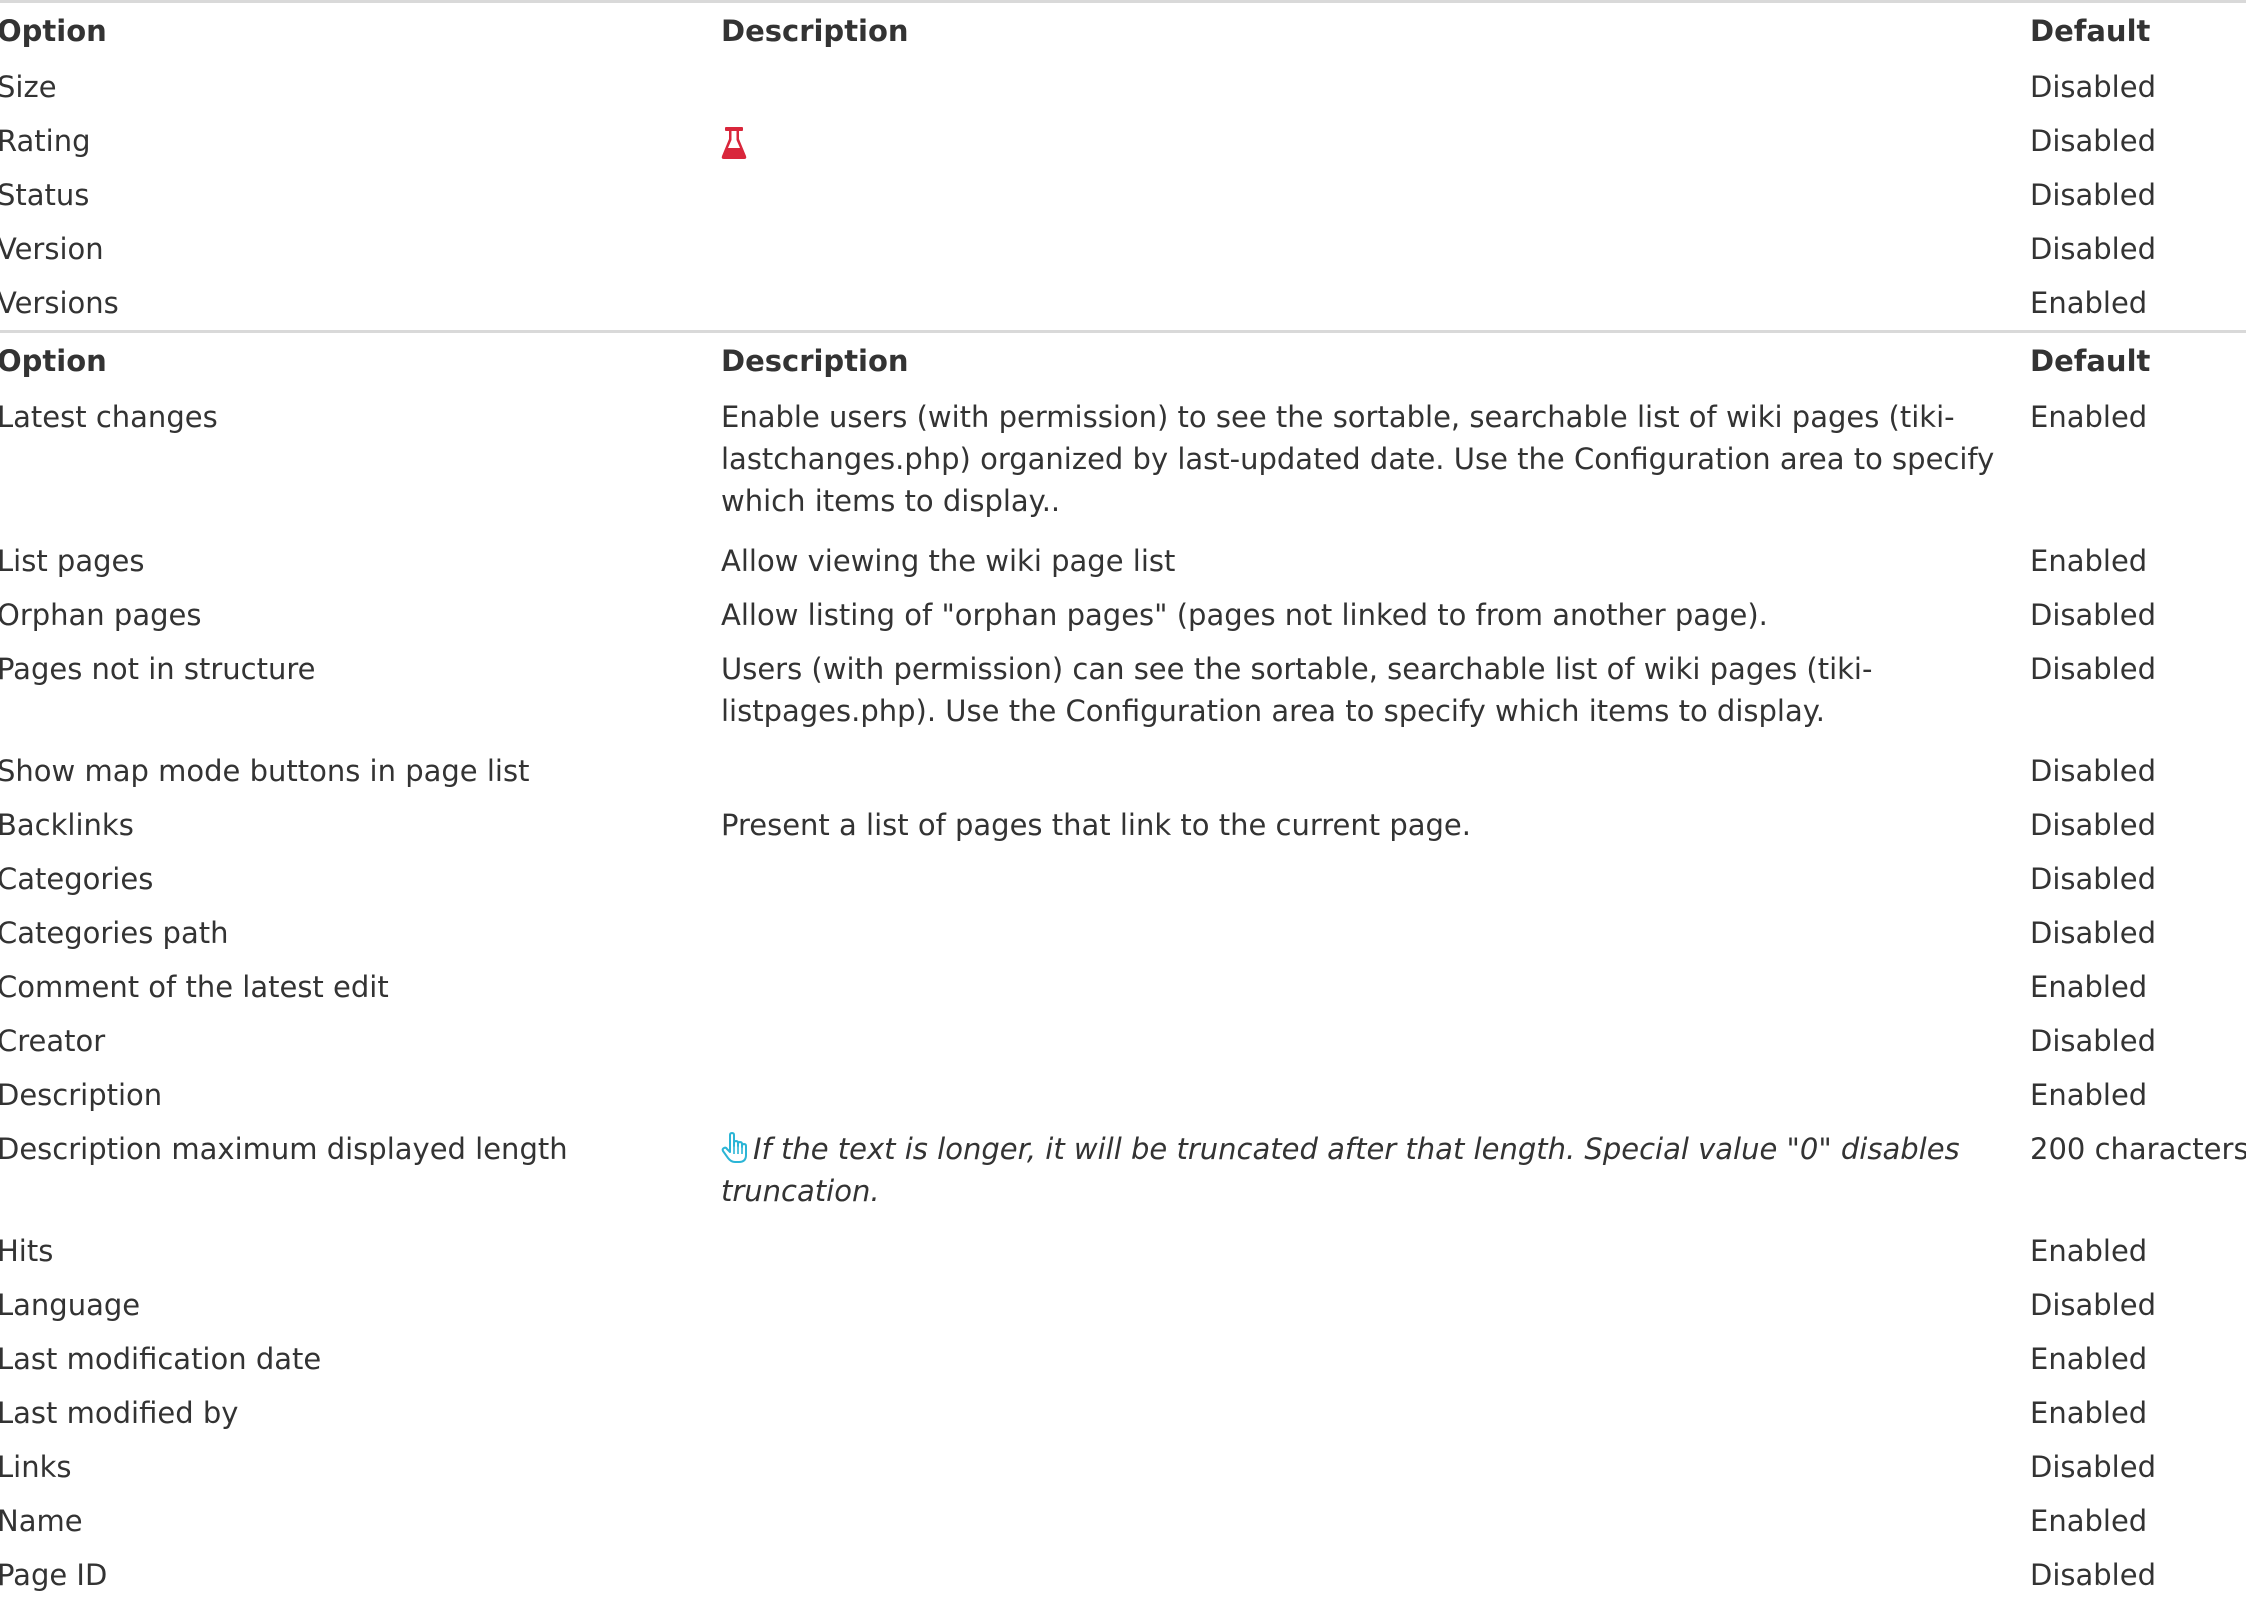 Image resolution: width=2246 pixels, height=1602 pixels. What do you see at coordinates (53, 1041) in the screenshot?
I see `option-label: Creator` at bounding box center [53, 1041].